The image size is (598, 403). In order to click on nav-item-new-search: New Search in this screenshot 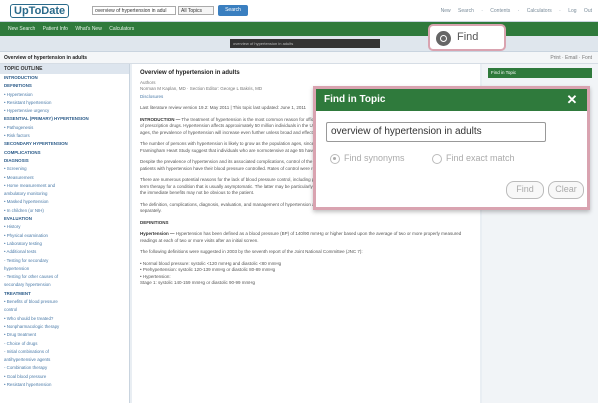, I will do `click(21, 29)`.